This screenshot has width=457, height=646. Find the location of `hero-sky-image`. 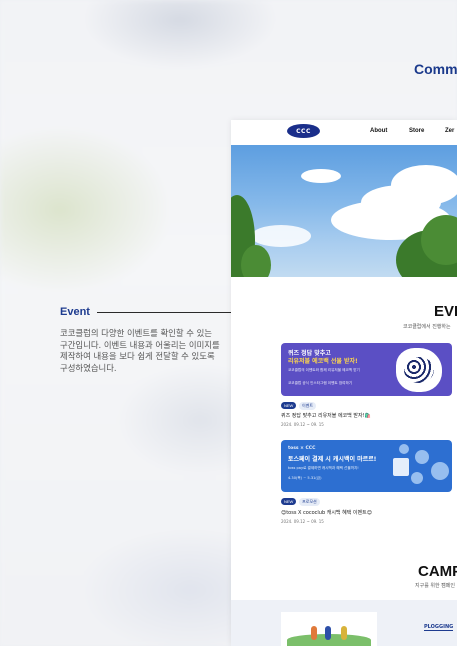

hero-sky-image is located at coordinates (344, 211).